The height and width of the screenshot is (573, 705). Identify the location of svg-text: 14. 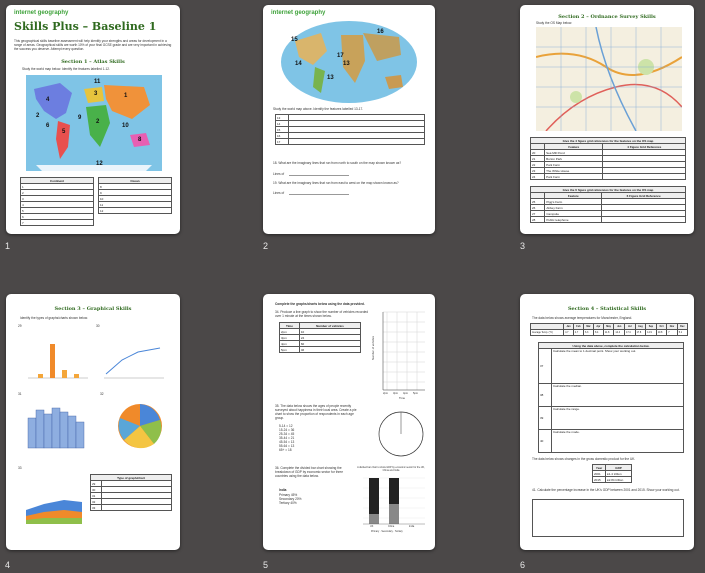
(298, 64).